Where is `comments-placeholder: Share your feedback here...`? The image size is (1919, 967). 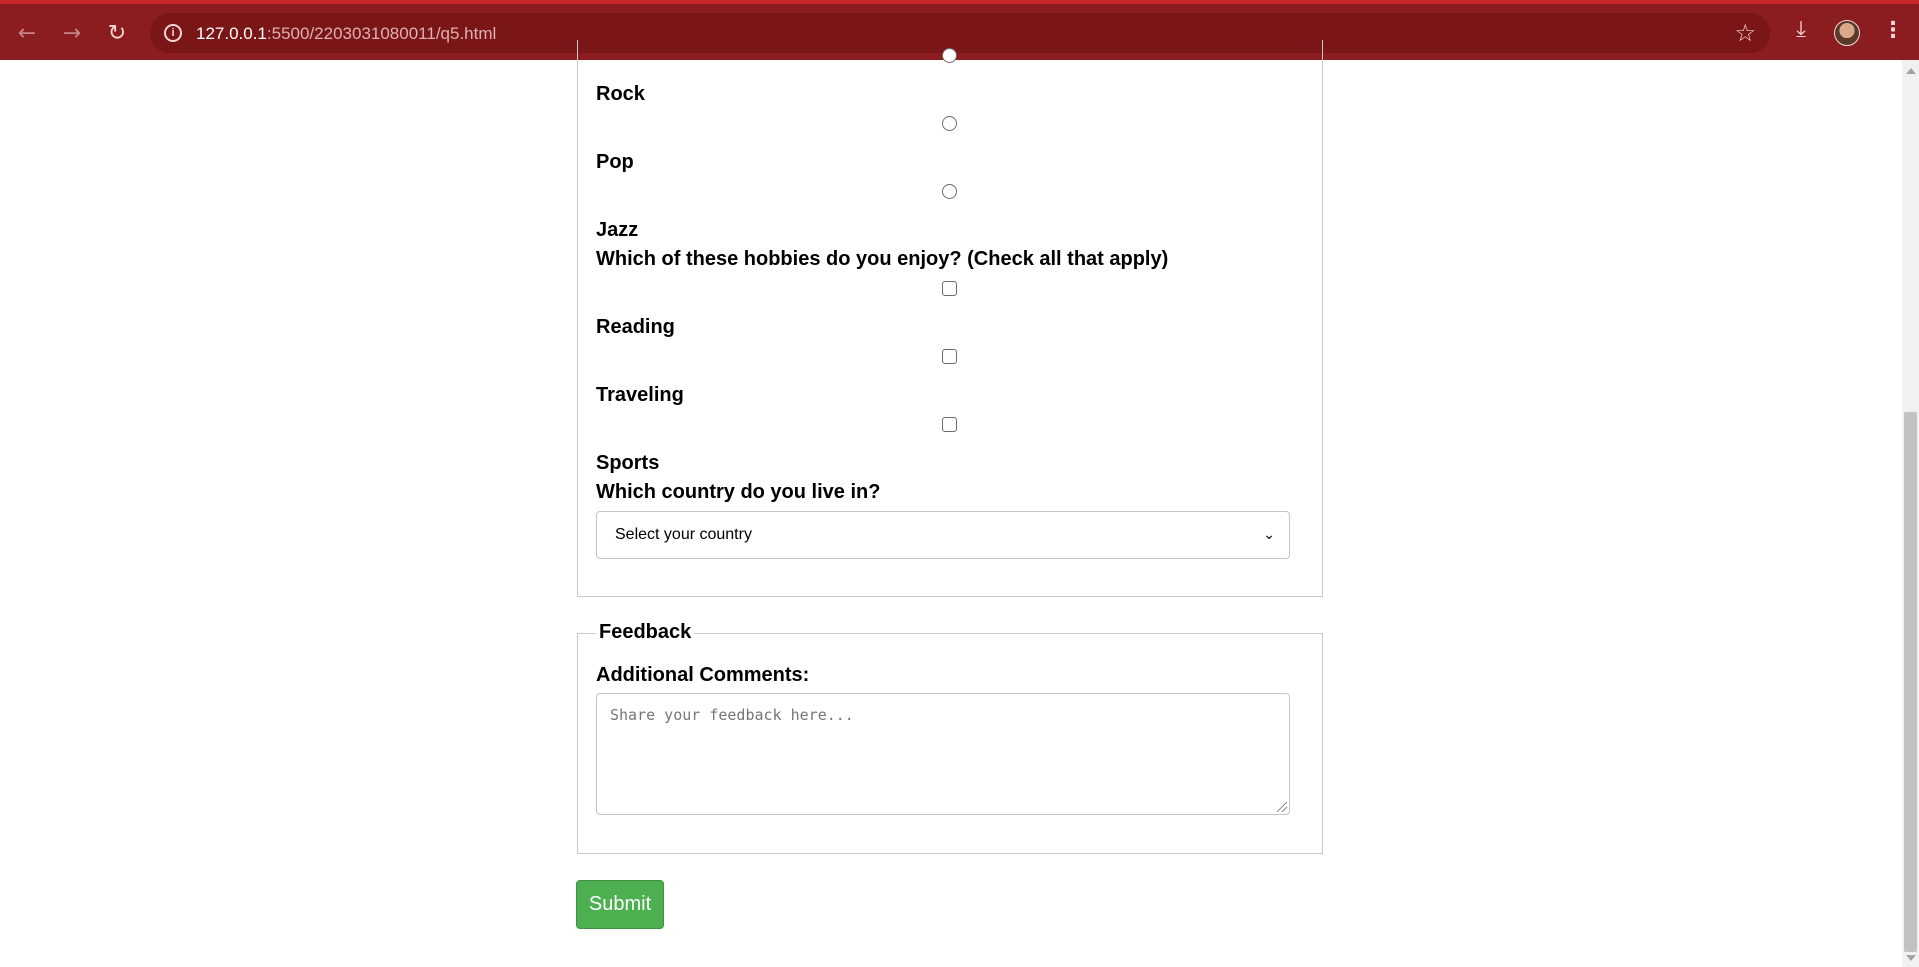 comments-placeholder: Share your feedback here... is located at coordinates (732, 715).